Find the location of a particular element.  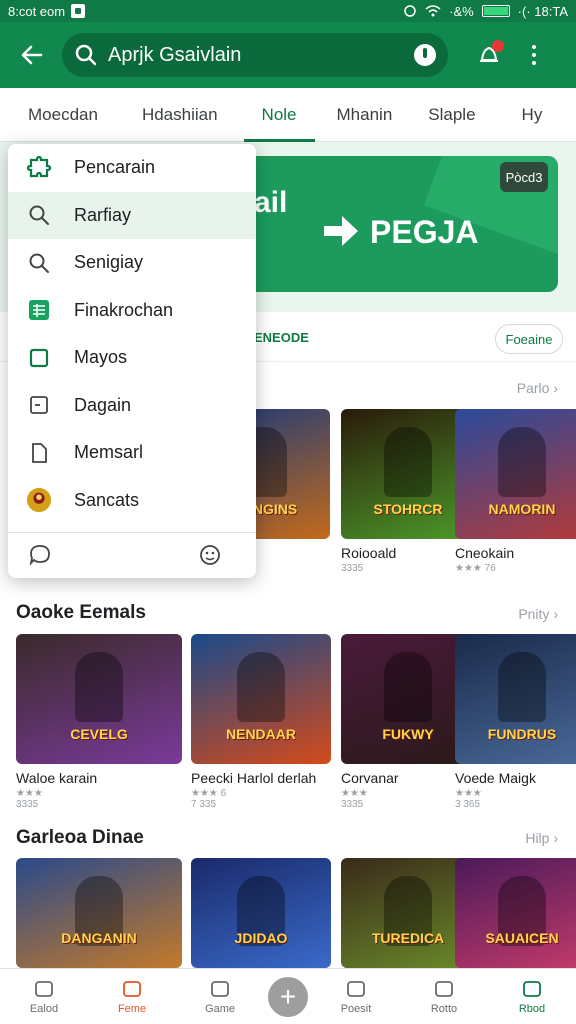

menu-item-6: Dagain is located at coordinates (132, 406).